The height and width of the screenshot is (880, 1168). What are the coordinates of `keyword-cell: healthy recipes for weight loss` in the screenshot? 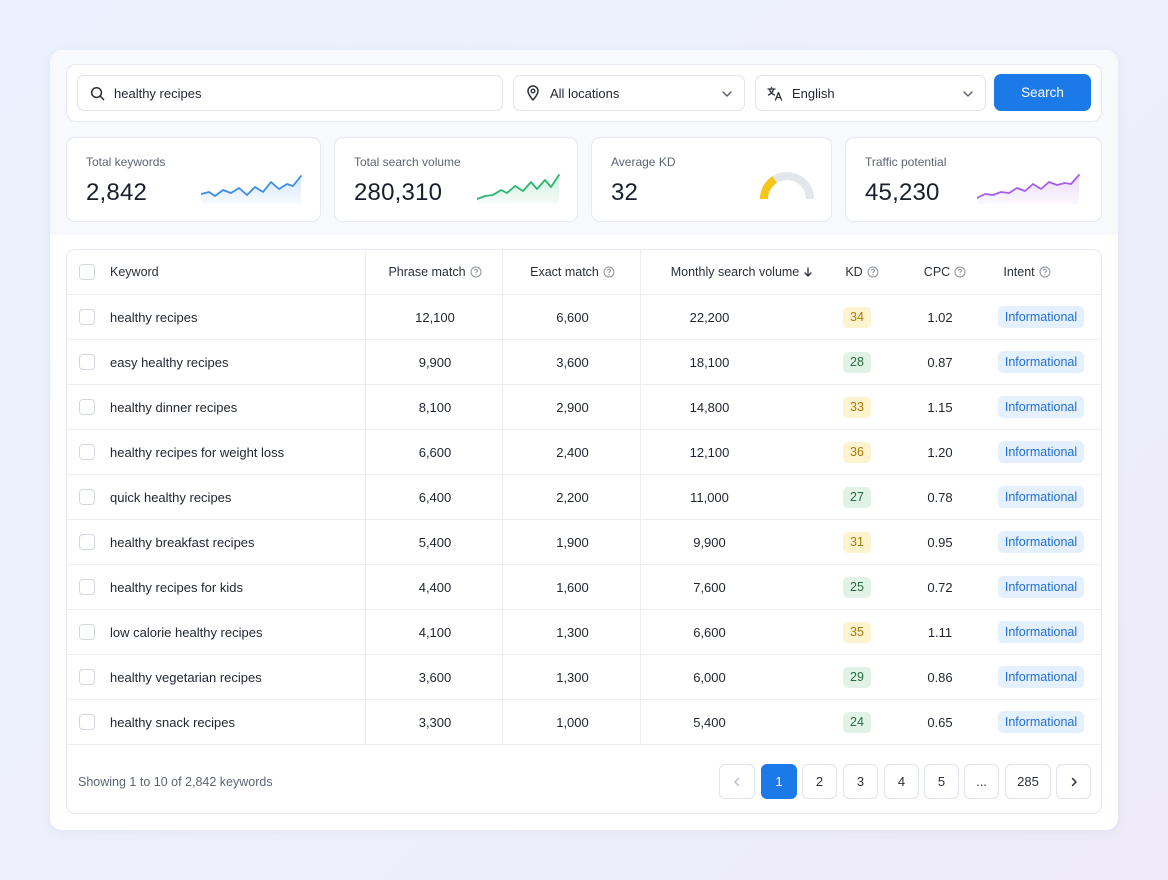 It's located at (197, 452).